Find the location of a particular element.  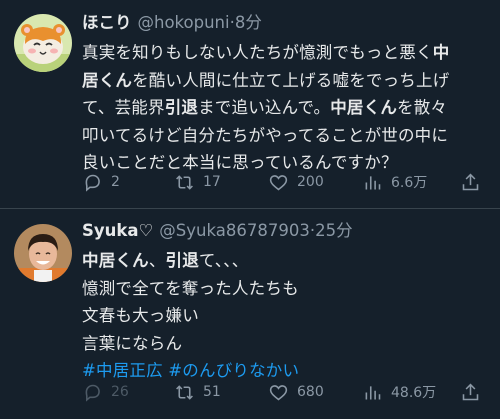

reply-button: 2 is located at coordinates (101, 182).